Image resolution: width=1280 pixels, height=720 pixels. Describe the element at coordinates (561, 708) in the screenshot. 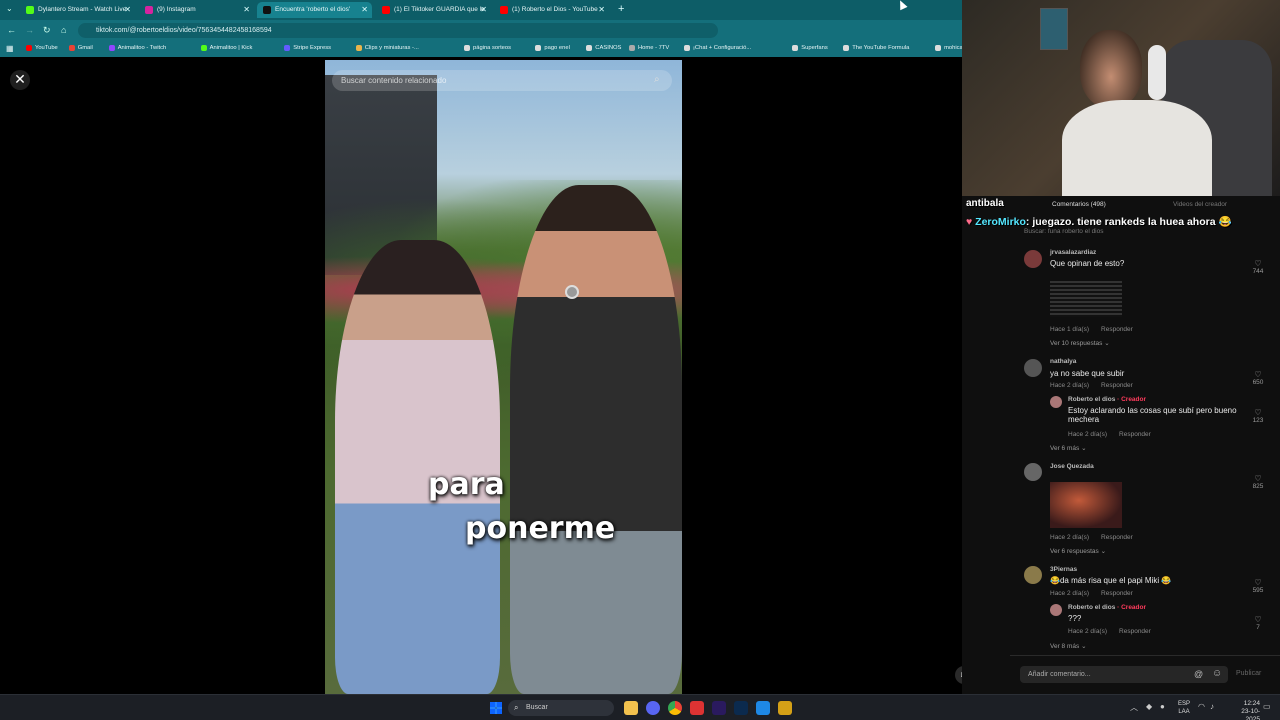

I see `taskbar-search: Buscar` at that location.